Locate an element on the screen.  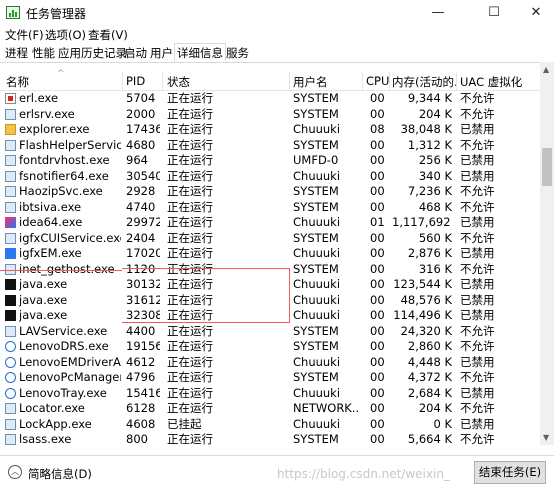
process-name: LenovoDRS.exe is located at coordinates (64, 346).